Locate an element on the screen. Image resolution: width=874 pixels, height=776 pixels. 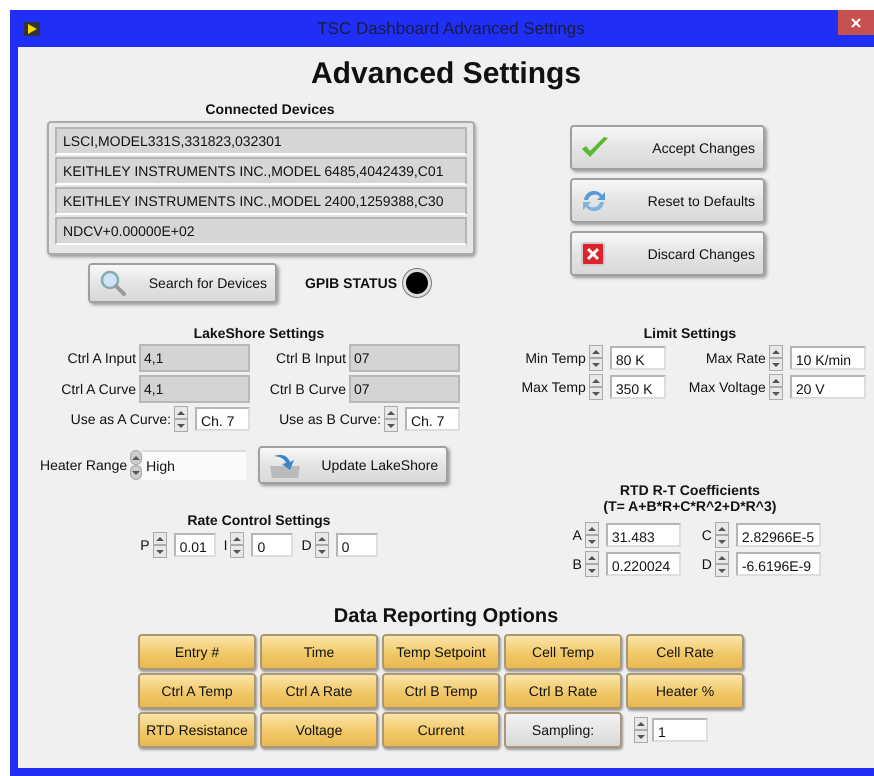
input-field: 10 K/min is located at coordinates (828, 358).